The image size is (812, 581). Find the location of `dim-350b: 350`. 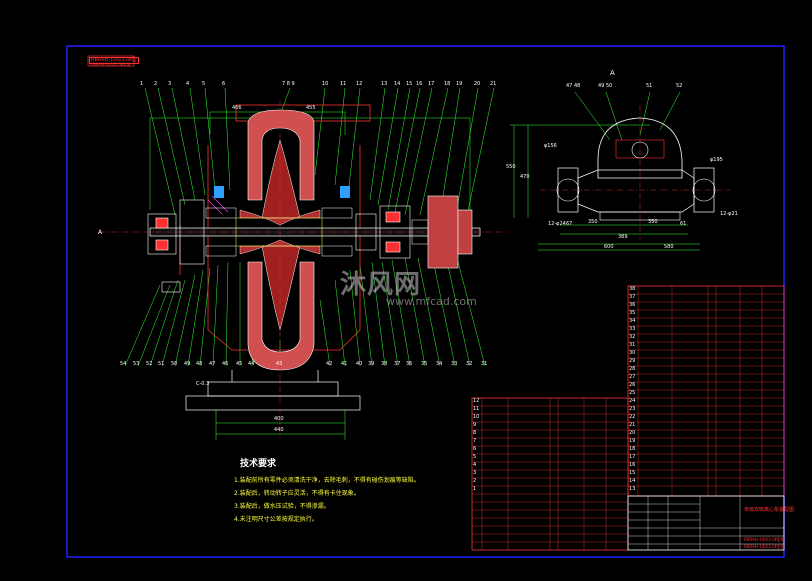

dim-350b: 350 is located at coordinates (653, 222).